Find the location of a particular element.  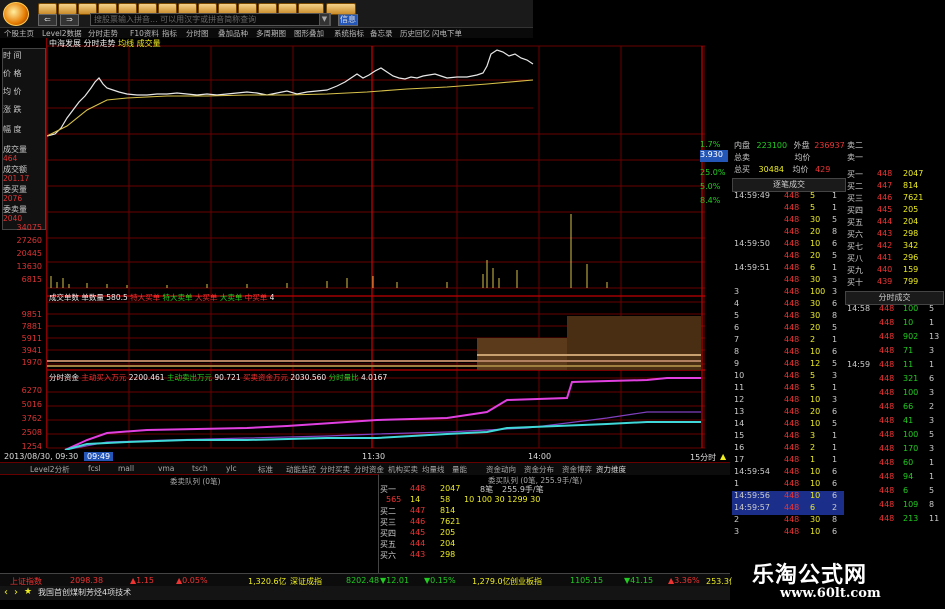

trade-row: 5 448 30 8 is located at coordinates (788, 317).